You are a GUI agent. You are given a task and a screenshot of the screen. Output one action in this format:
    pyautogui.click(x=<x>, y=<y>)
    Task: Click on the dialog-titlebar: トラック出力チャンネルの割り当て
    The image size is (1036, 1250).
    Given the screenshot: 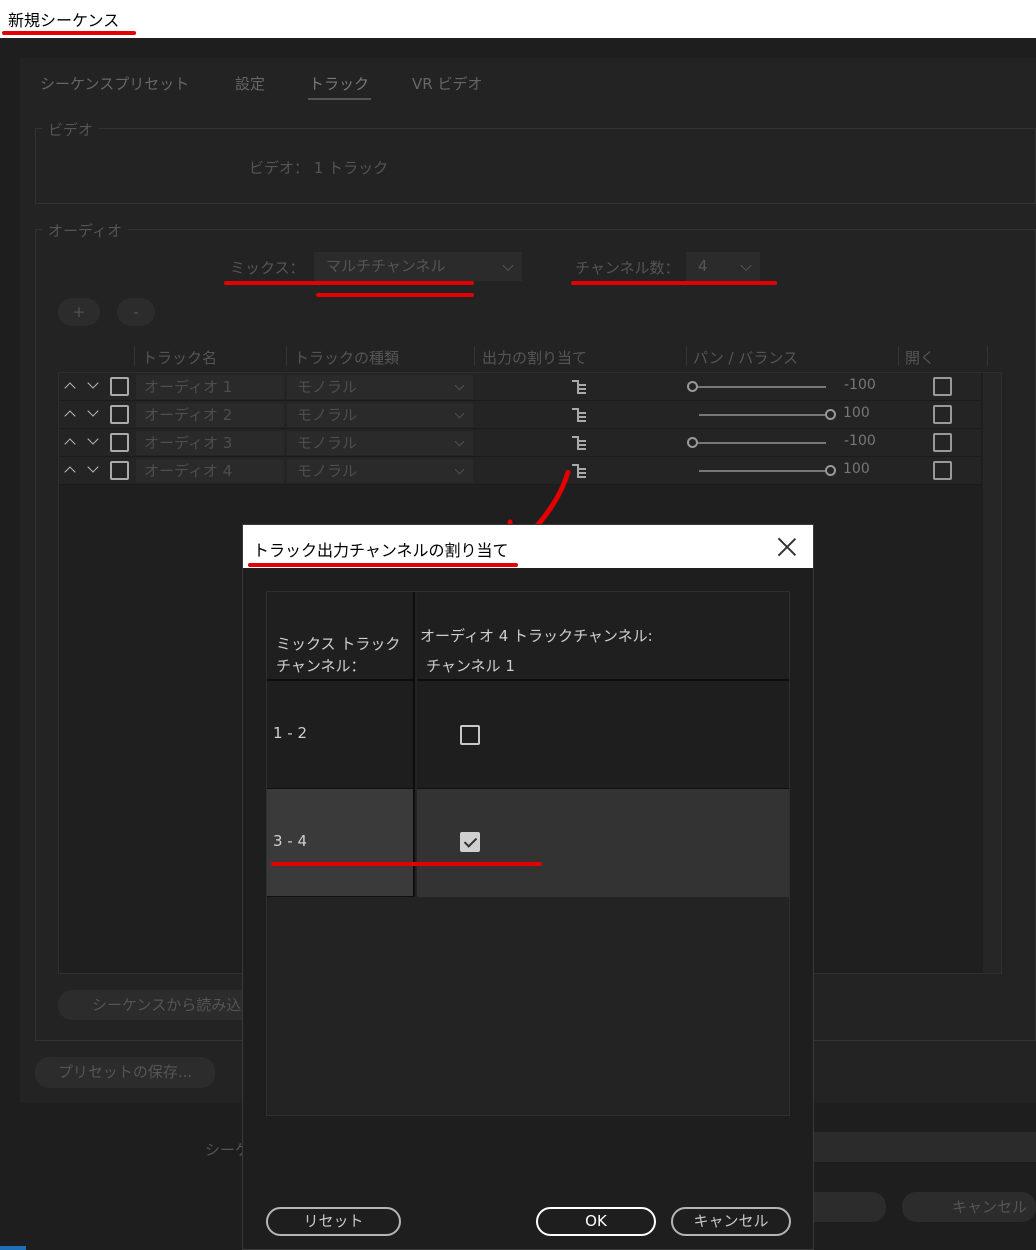 What is the action you would take?
    pyautogui.click(x=528, y=546)
    